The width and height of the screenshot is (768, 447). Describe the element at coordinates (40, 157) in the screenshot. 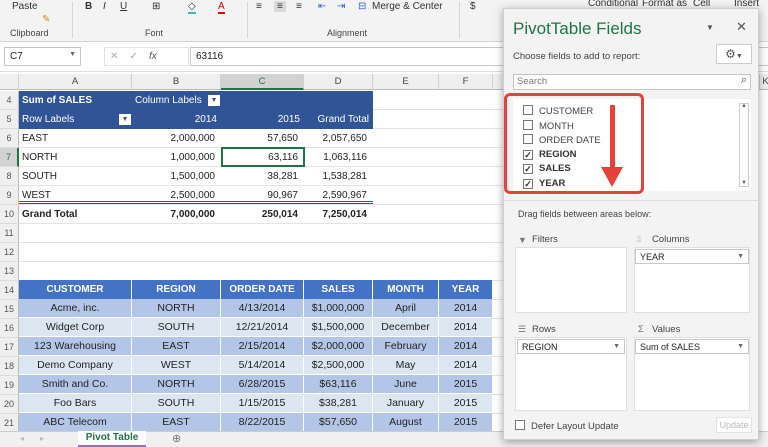

I see `pivot-row-label: NORTH` at that location.